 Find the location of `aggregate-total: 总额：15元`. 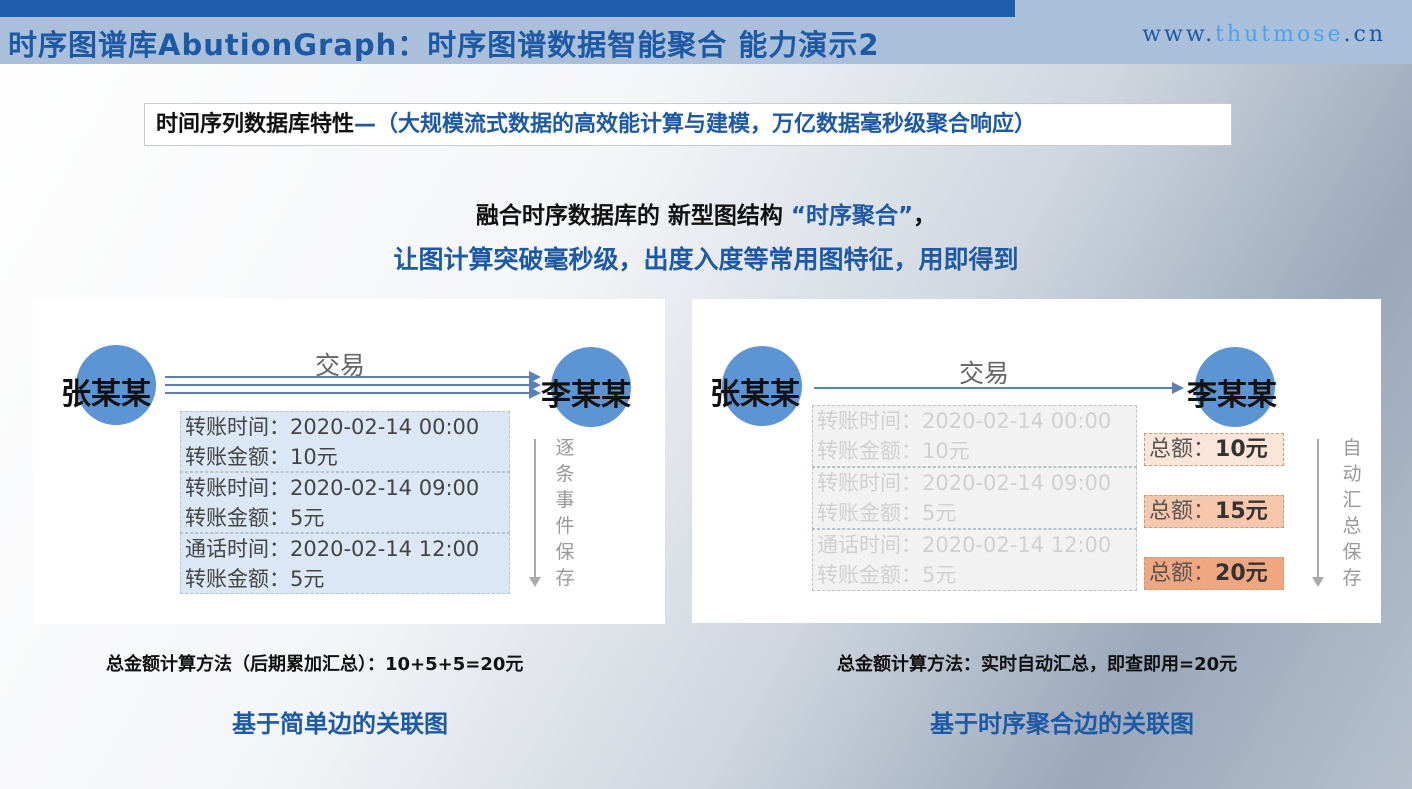

aggregate-total: 总额：15元 is located at coordinates (1214, 511).